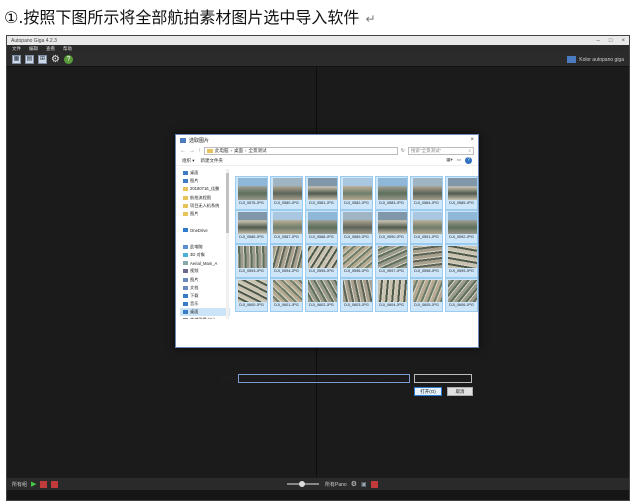 Image resolution: width=632 pixels, height=504 pixels. What do you see at coordinates (356, 261) in the screenshot?
I see `file-thumbnail: DJI_0596.JPG` at bounding box center [356, 261].